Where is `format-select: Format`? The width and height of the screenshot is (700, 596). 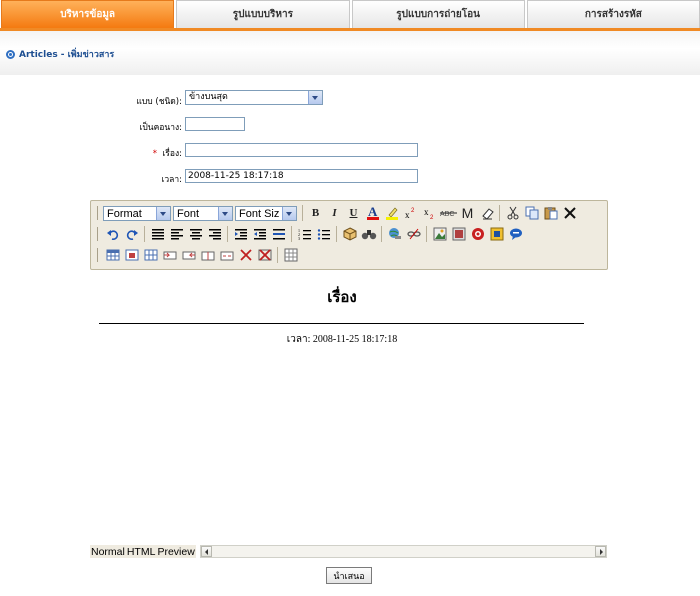
format-select: Format is located at coordinates (137, 213).